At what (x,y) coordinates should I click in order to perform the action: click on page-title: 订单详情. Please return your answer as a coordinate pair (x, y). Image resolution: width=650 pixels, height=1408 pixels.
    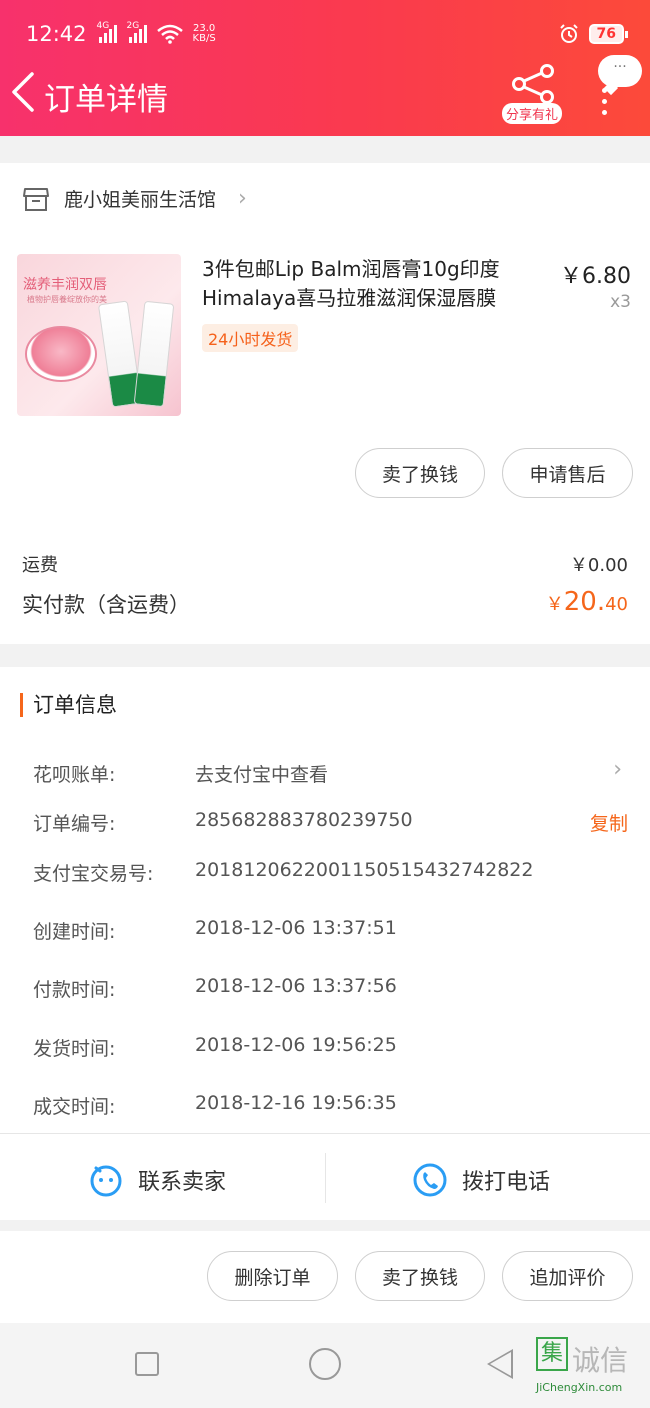
    Looking at the image, I should click on (106, 100).